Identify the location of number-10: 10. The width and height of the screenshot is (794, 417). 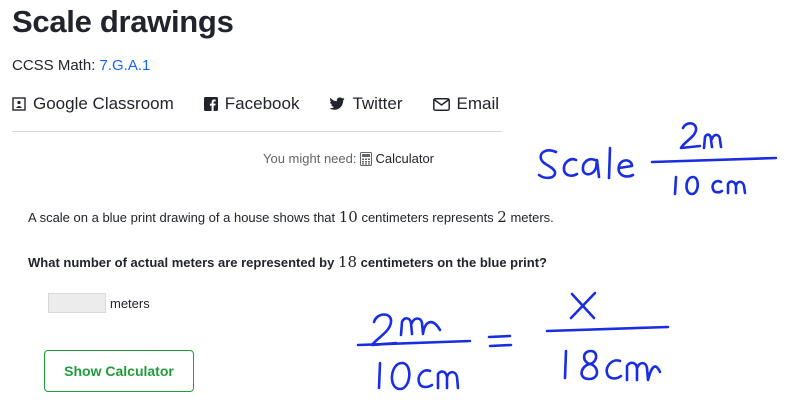
(348, 217).